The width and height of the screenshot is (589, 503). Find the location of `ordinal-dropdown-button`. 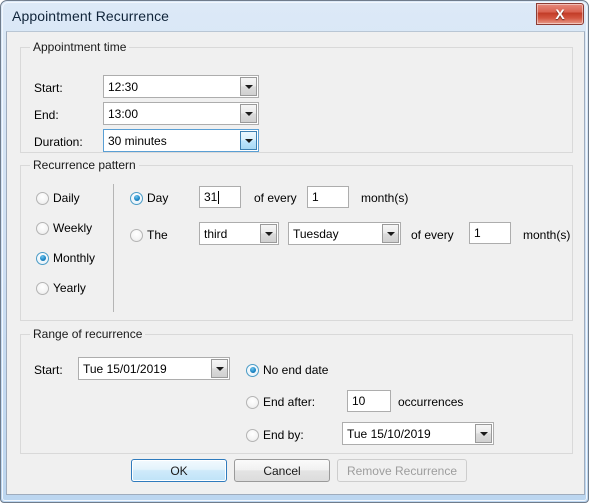

ordinal-dropdown-button is located at coordinates (268, 233).